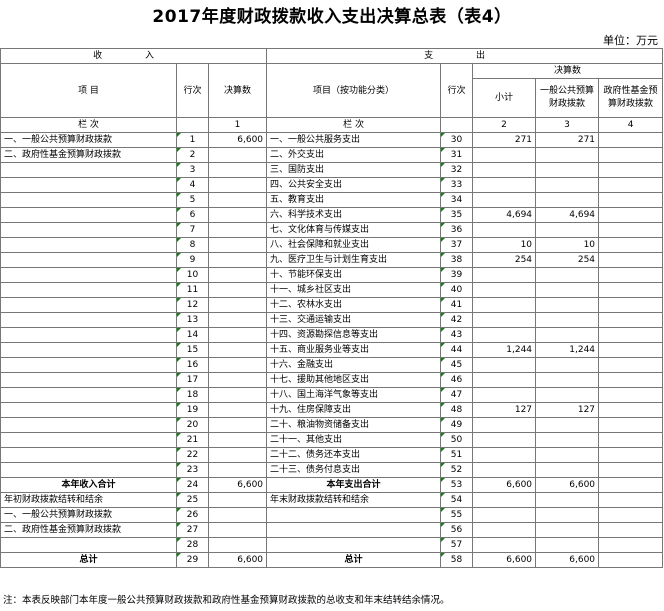 Image resolution: width=664 pixels, height=611 pixels. I want to click on table-row: 14 十四、资源勘探信息等支出 43, so click(332, 335).